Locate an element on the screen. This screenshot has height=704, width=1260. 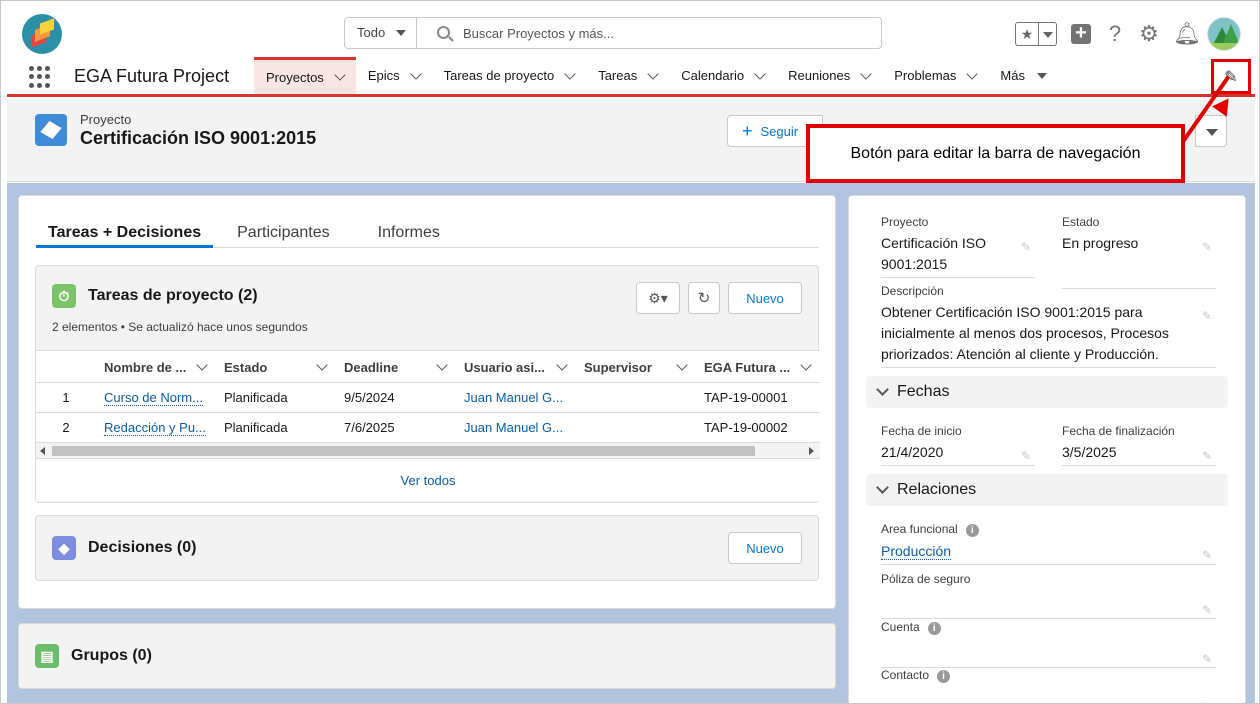
tasks-list-header: ⏱ Tareas de proyecto (2) is located at coordinates (155, 296).